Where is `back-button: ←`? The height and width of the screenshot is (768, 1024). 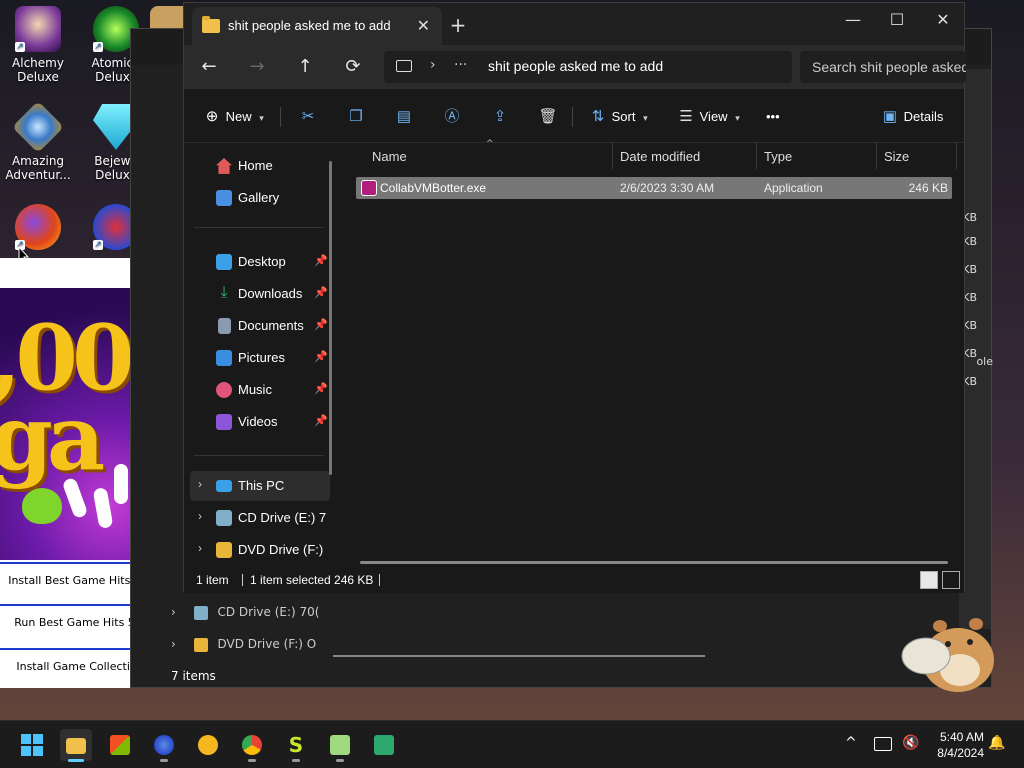
back-button: ← is located at coordinates (209, 67).